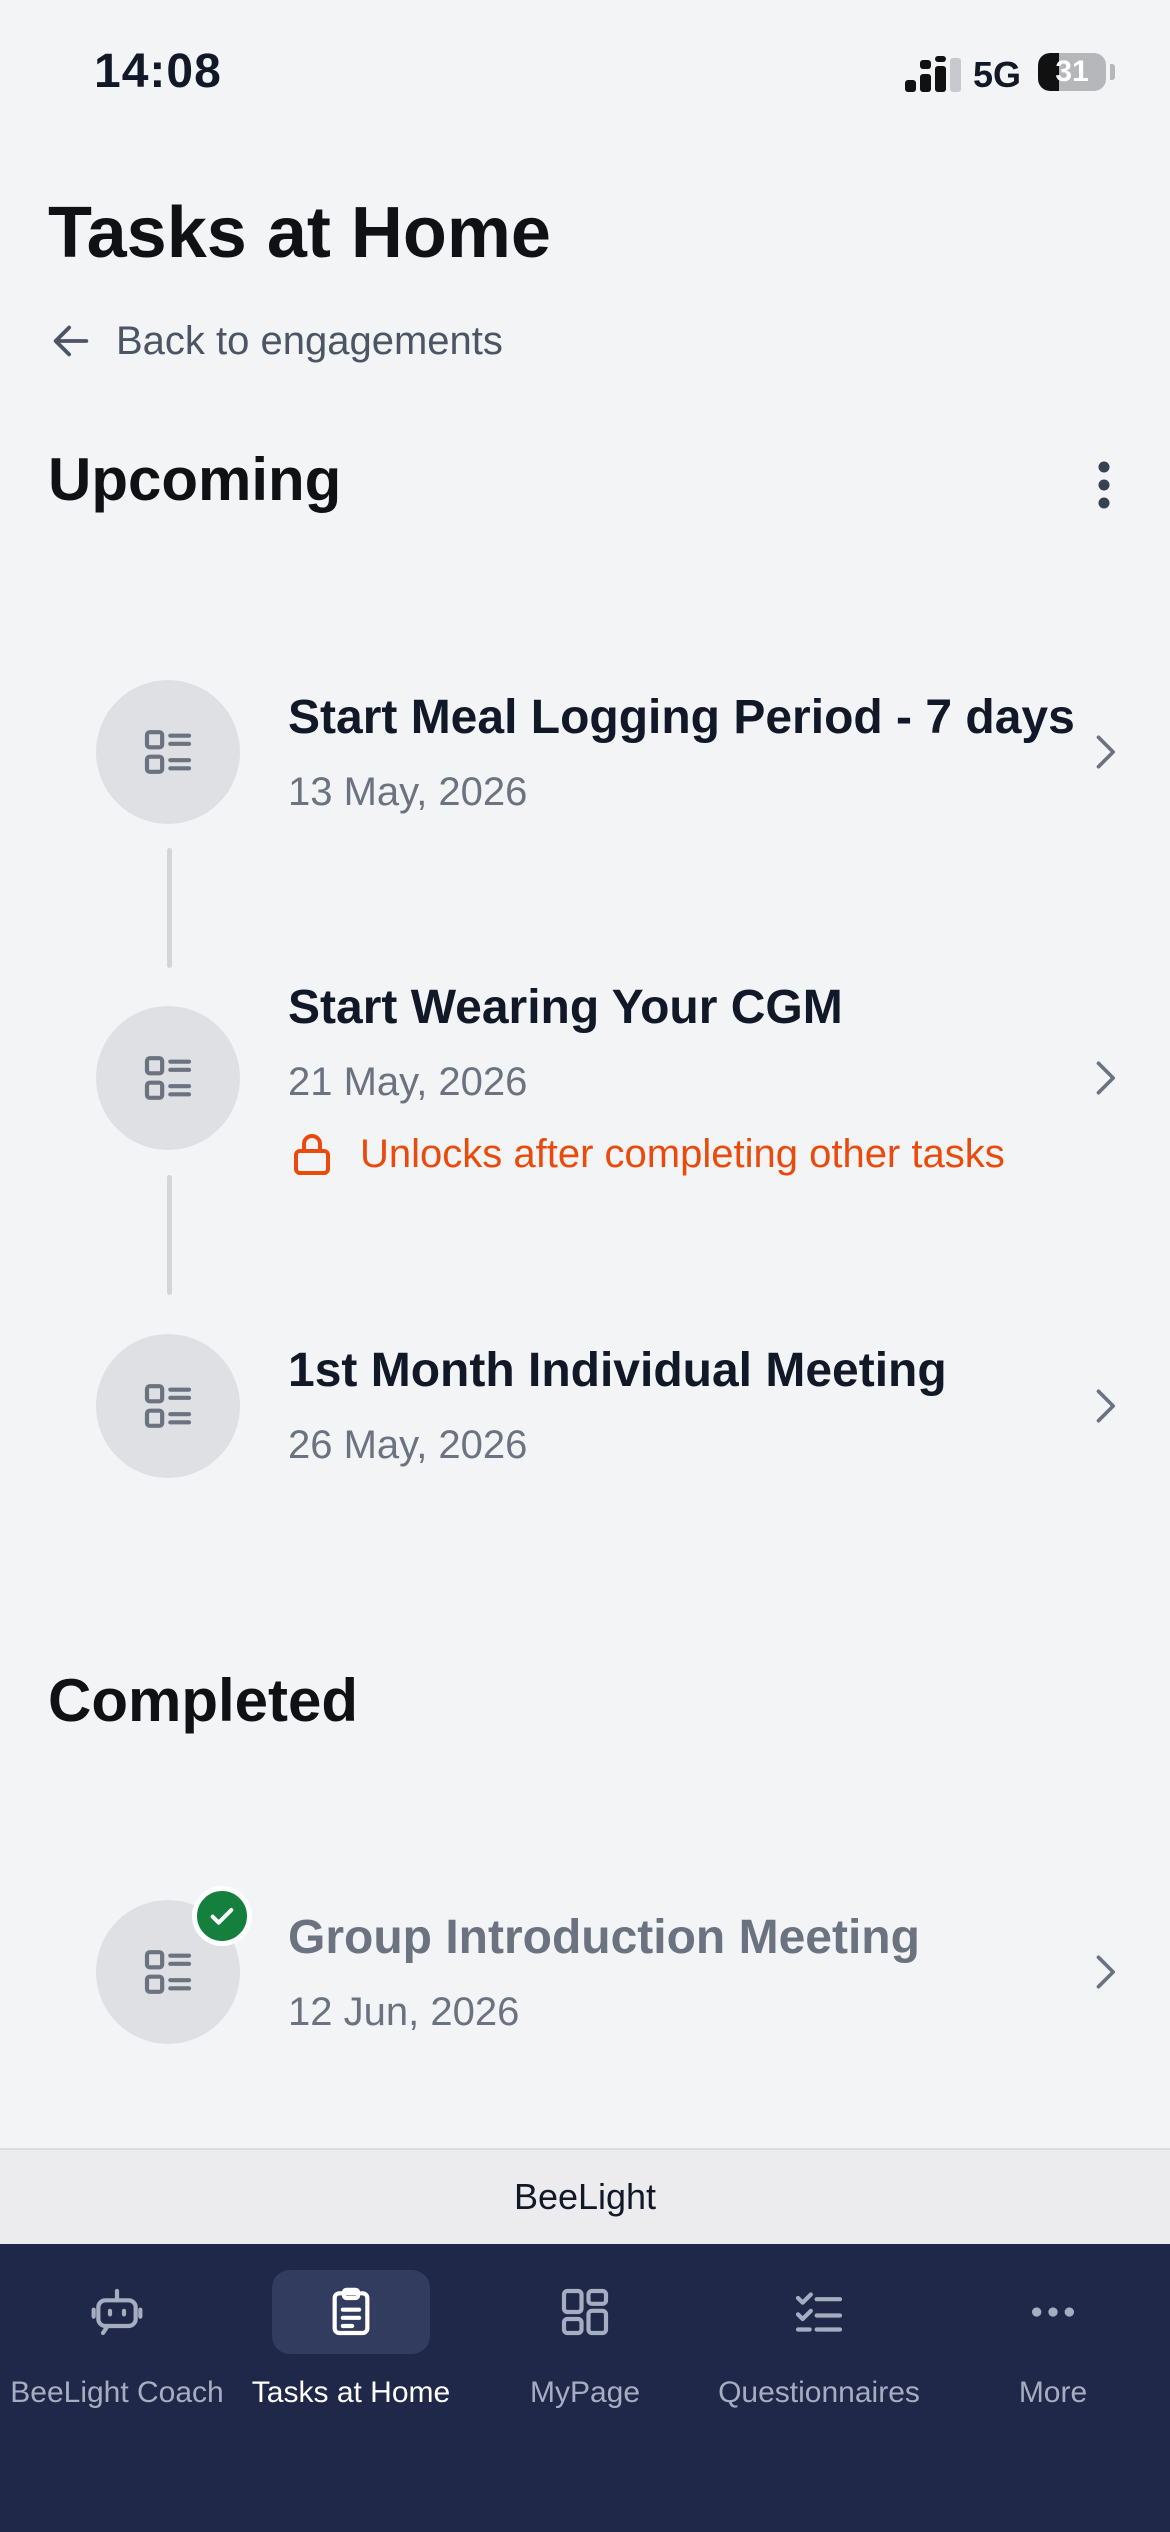 Image resolution: width=1170 pixels, height=2532 pixels. I want to click on lock-note-text: Unlocks after completing other tasks, so click(682, 1153).